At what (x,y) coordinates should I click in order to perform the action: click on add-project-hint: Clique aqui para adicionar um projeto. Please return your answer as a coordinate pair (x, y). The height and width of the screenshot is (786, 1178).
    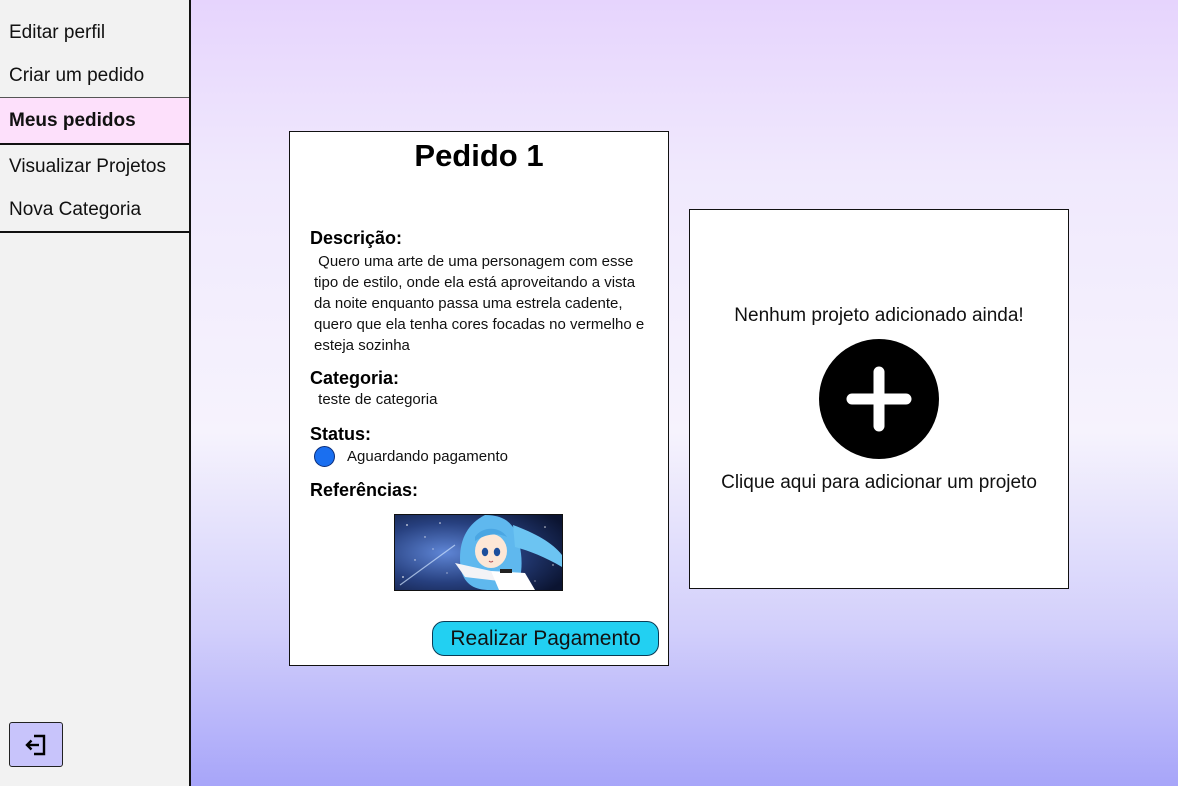
    Looking at the image, I should click on (879, 482).